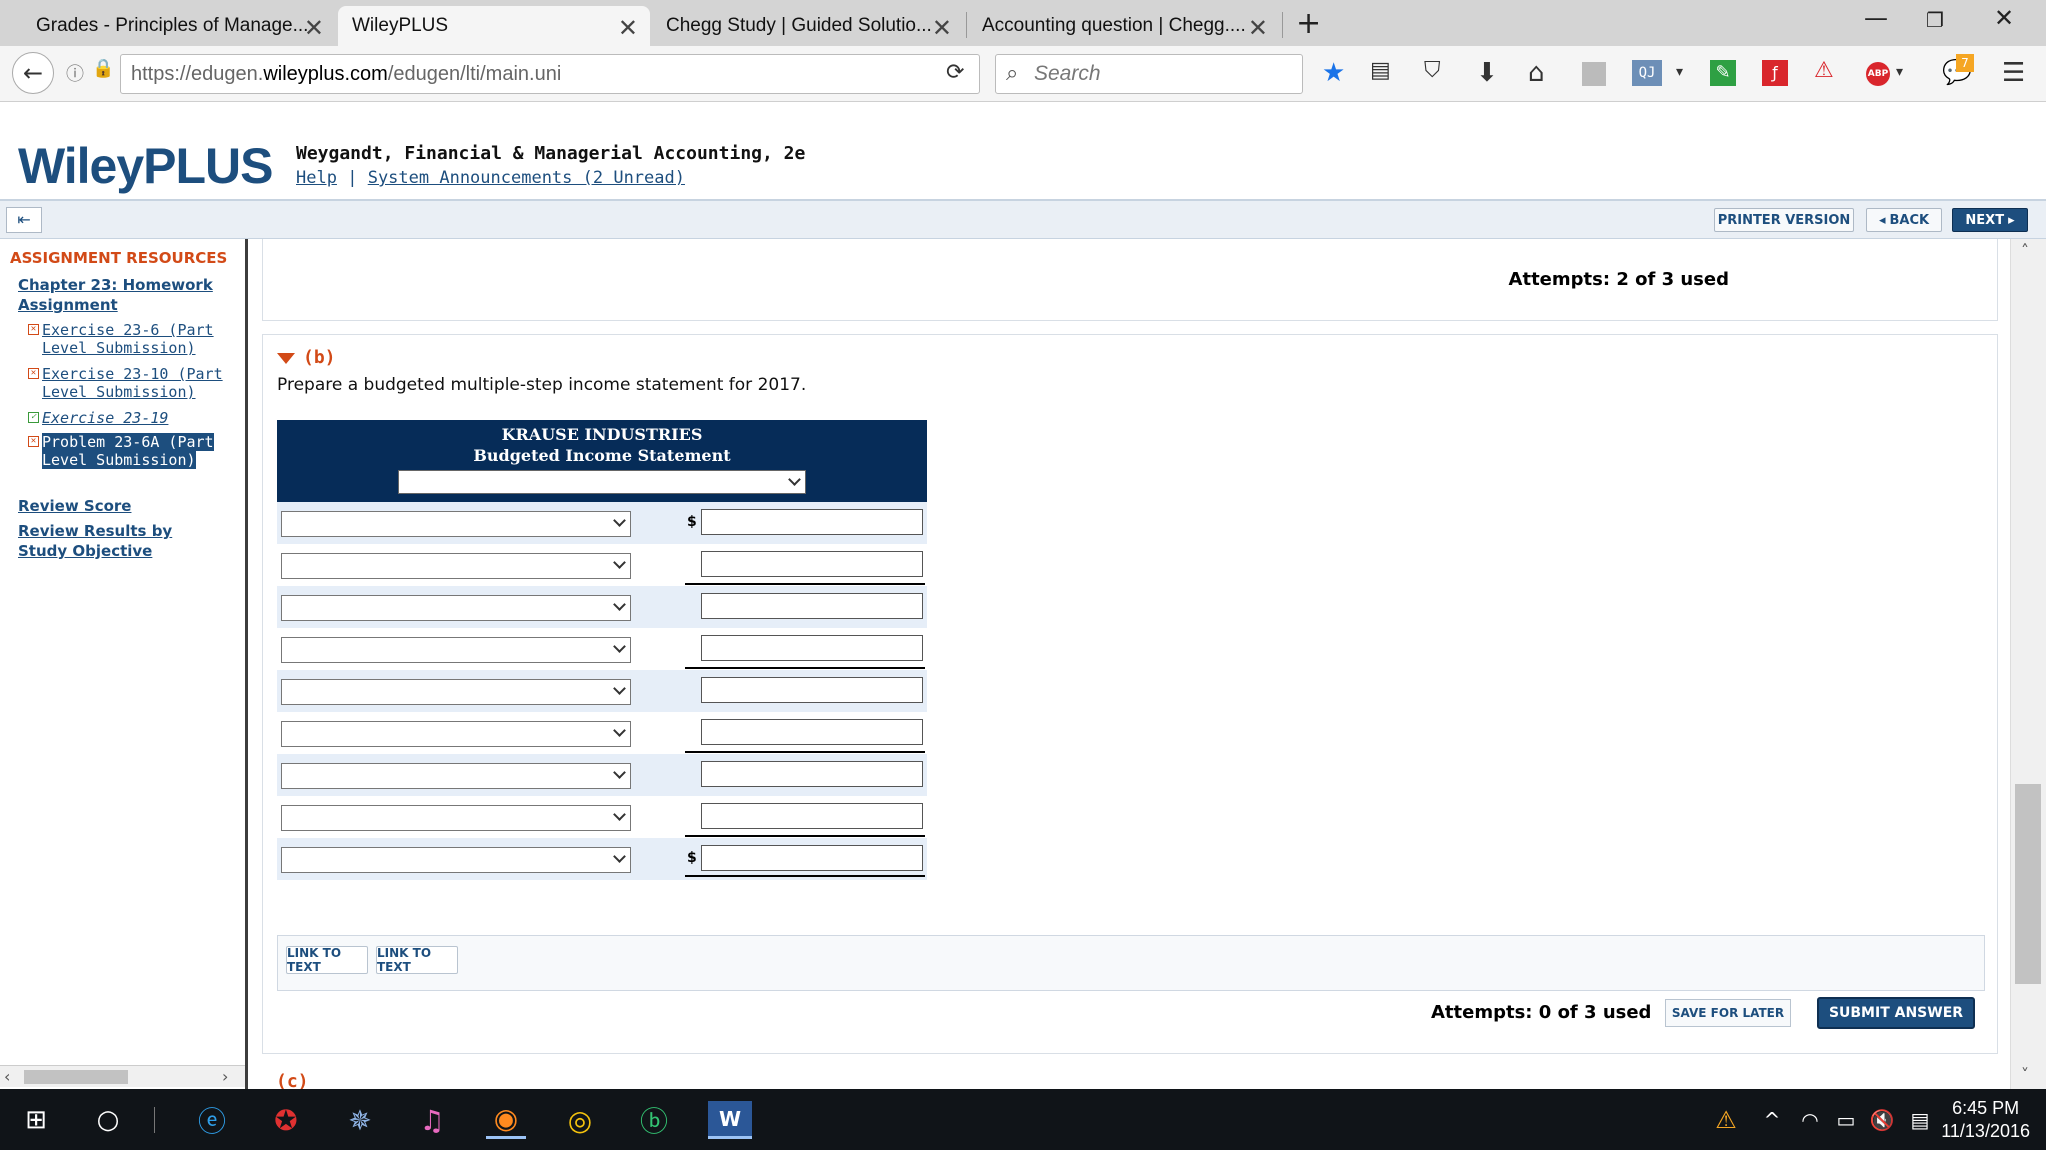  I want to click on reload-icon: ⟳, so click(955, 72).